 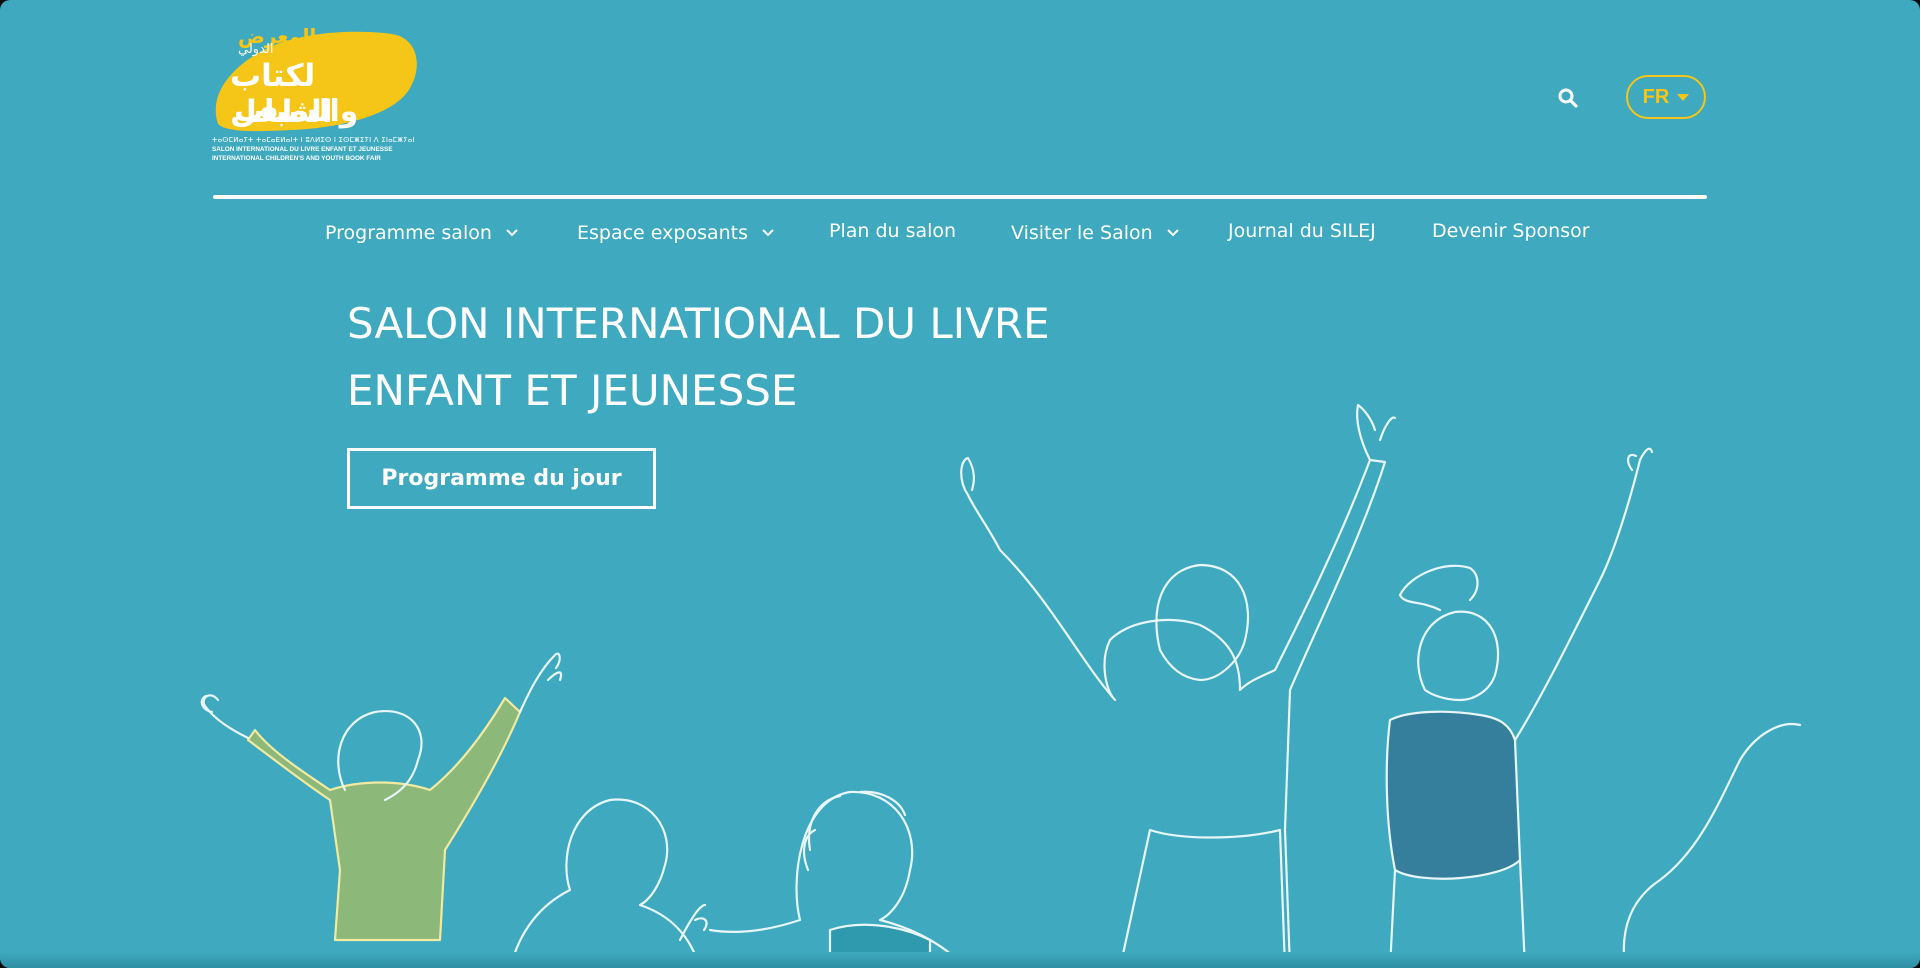 What do you see at coordinates (1683, 97) in the screenshot?
I see `caret-down-icon` at bounding box center [1683, 97].